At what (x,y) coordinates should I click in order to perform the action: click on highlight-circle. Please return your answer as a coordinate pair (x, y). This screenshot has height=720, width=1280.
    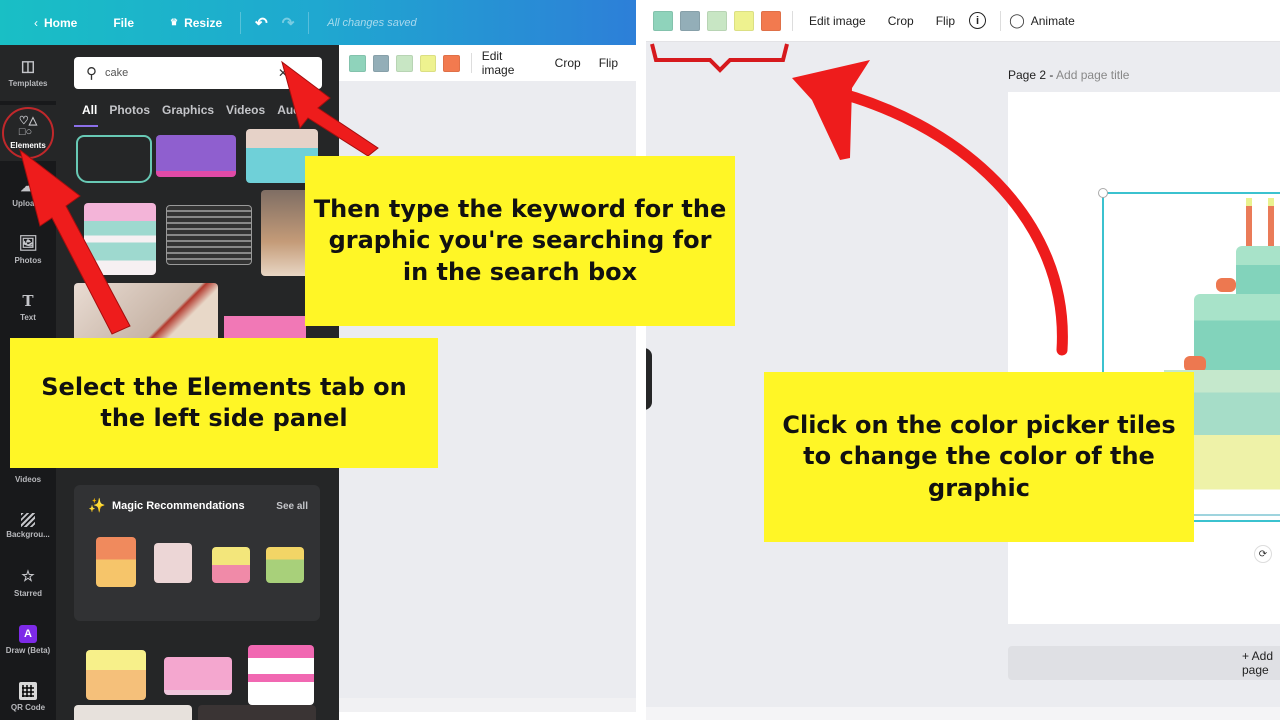
    Looking at the image, I should click on (28, 133).